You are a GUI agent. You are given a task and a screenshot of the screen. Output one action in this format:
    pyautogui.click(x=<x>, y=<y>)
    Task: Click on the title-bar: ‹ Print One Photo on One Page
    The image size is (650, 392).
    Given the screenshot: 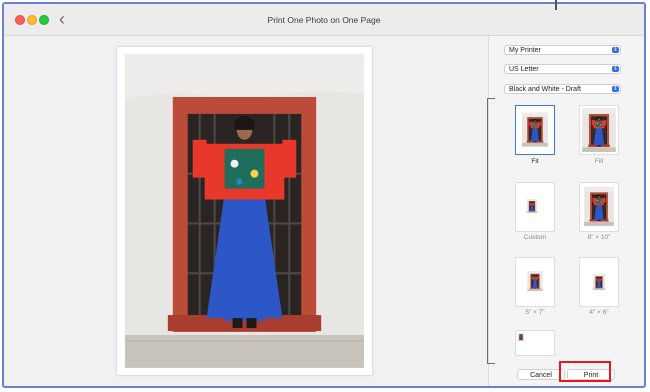 What is the action you would take?
    pyautogui.click(x=324, y=20)
    